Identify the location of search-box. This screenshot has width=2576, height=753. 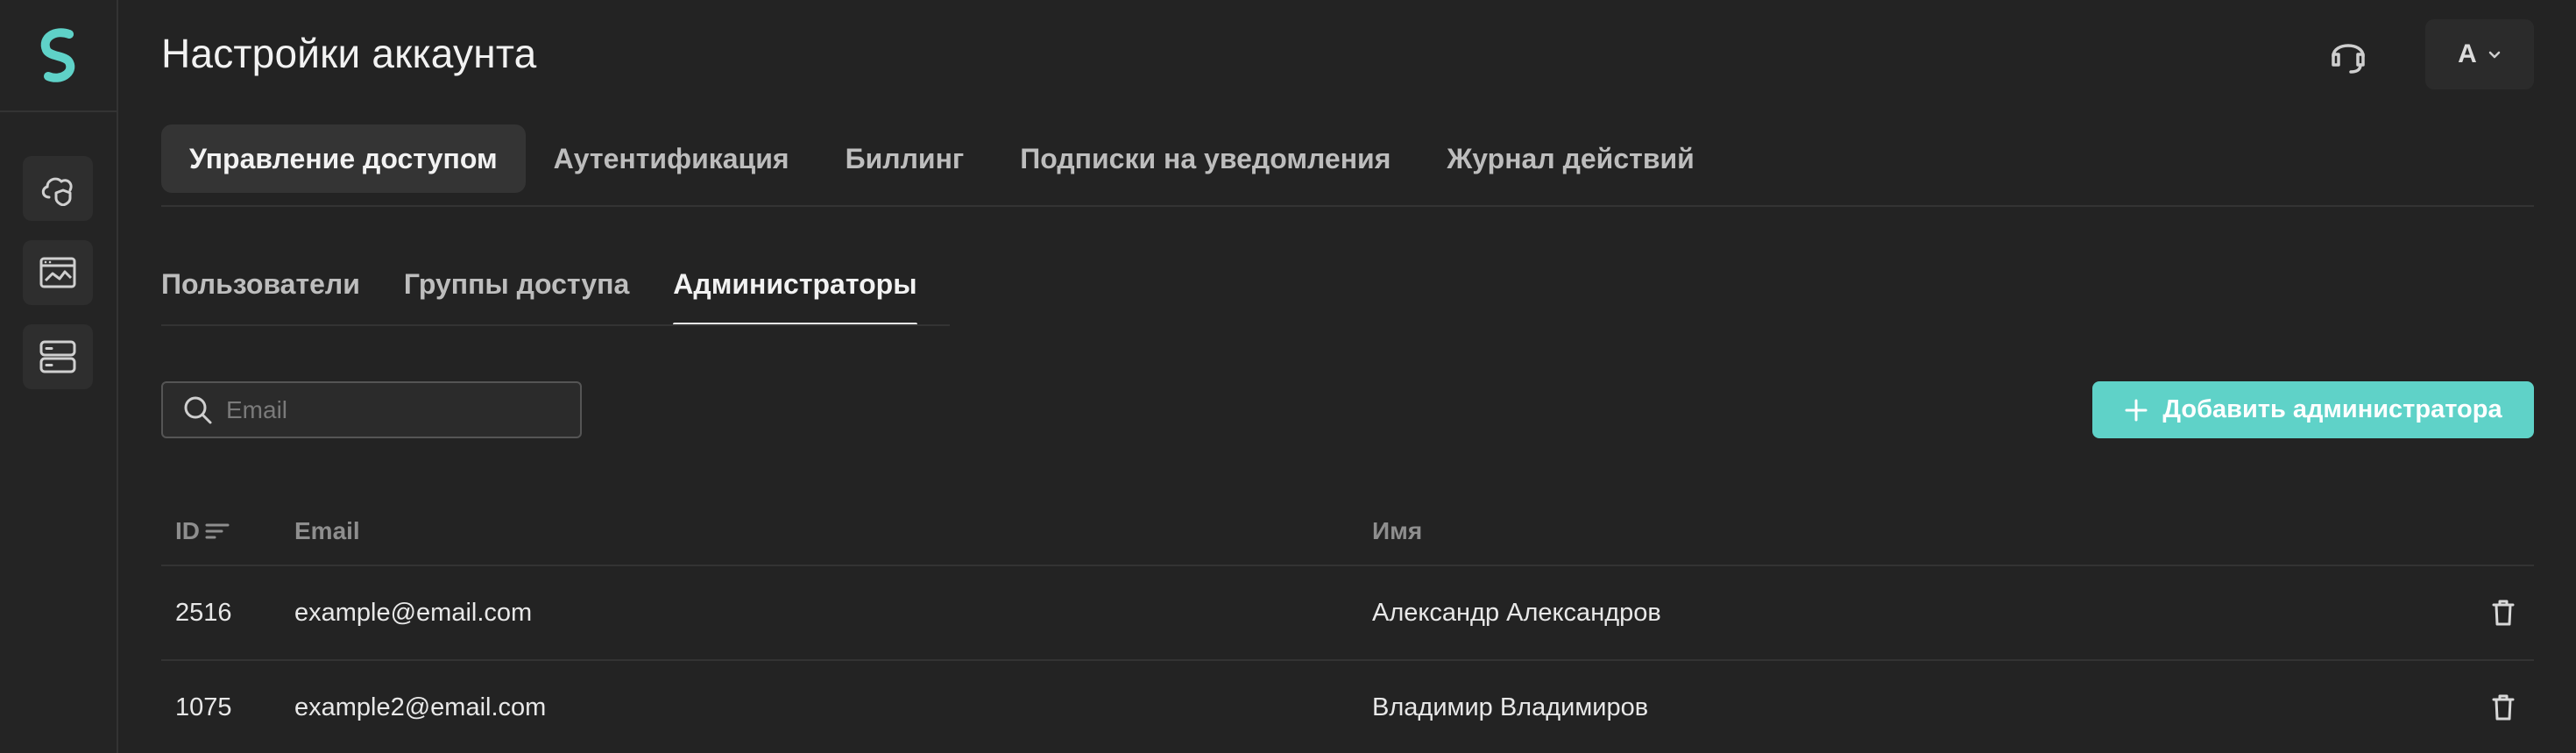
(371, 410).